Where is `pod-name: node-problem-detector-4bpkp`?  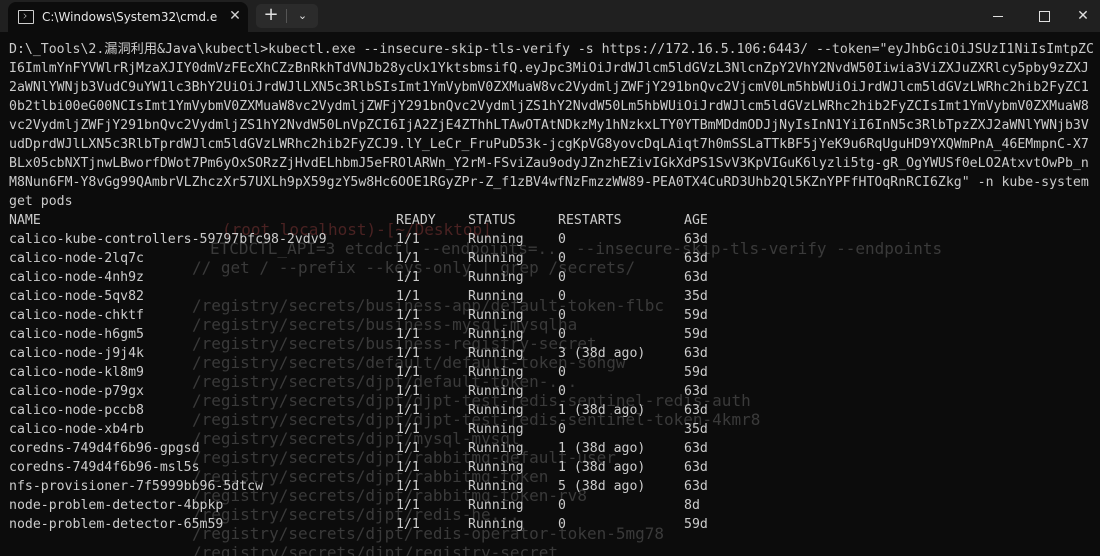
pod-name: node-problem-detector-4bpkp is located at coordinates (116, 505).